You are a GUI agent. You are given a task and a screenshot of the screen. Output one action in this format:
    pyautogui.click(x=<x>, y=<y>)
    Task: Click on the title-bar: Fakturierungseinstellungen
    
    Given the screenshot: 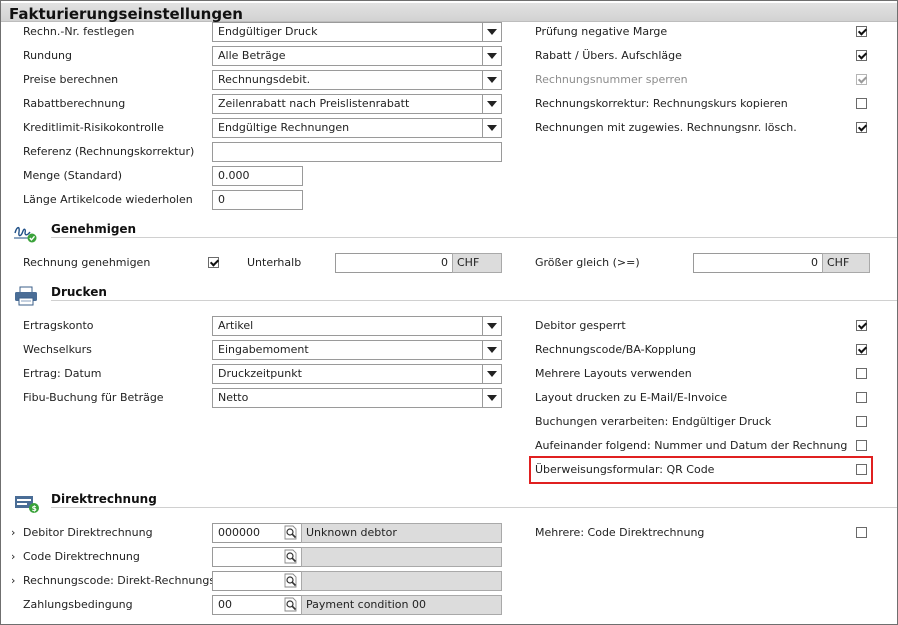 What is the action you would take?
    pyautogui.click(x=449, y=12)
    